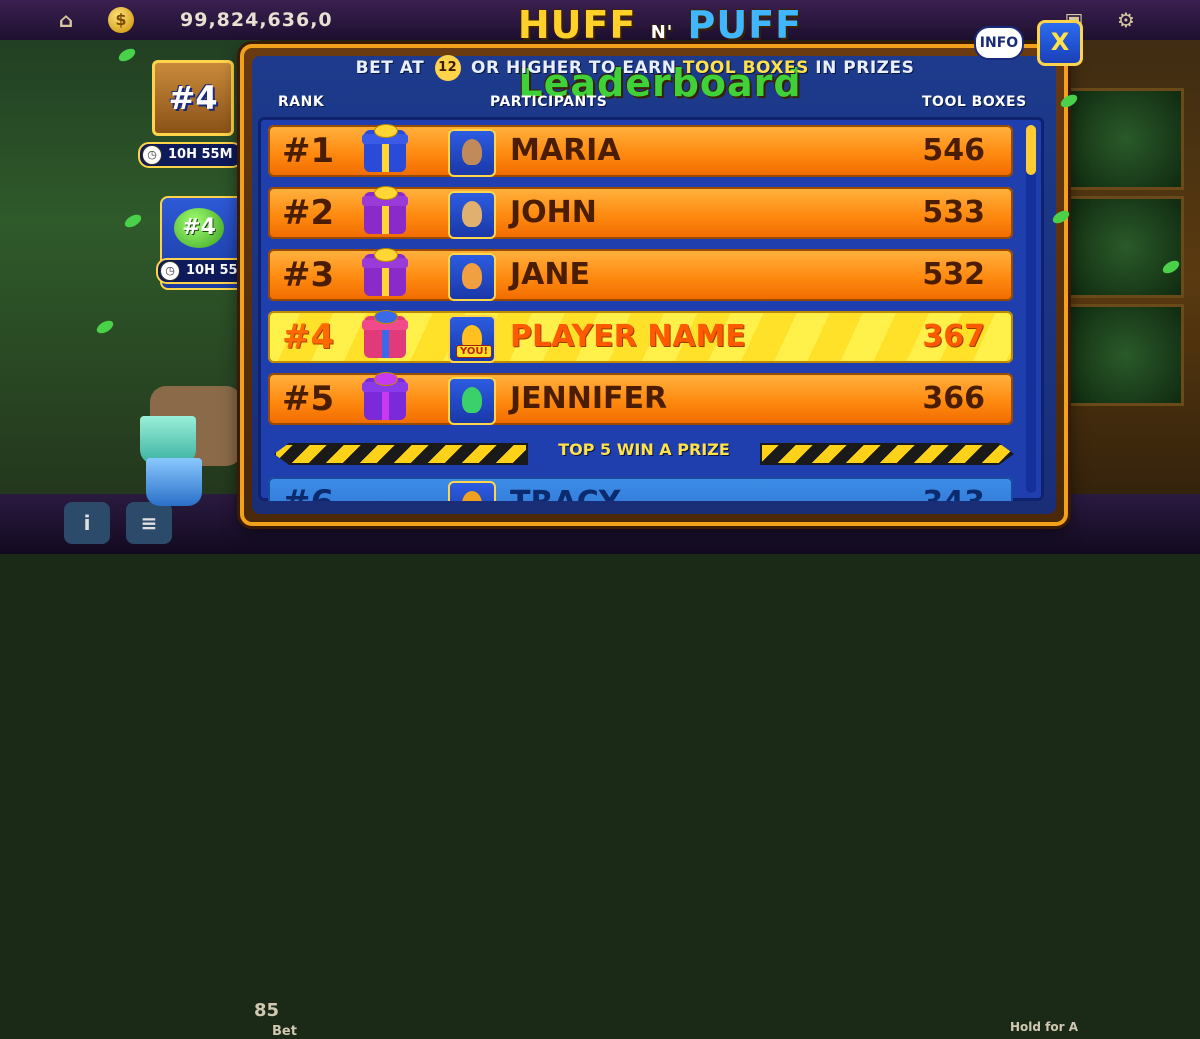 The height and width of the screenshot is (1039, 1200). Describe the element at coordinates (474, 351) in the screenshot. I see `you-tag: YOU!` at that location.